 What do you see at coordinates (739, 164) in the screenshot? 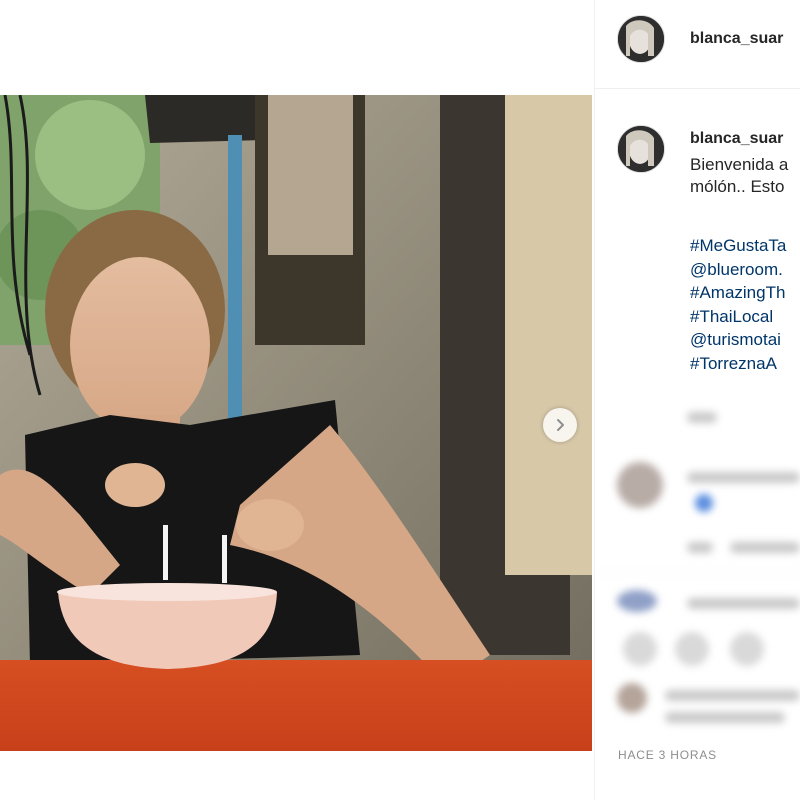
I see `caption-line: Bienvenida a` at bounding box center [739, 164].